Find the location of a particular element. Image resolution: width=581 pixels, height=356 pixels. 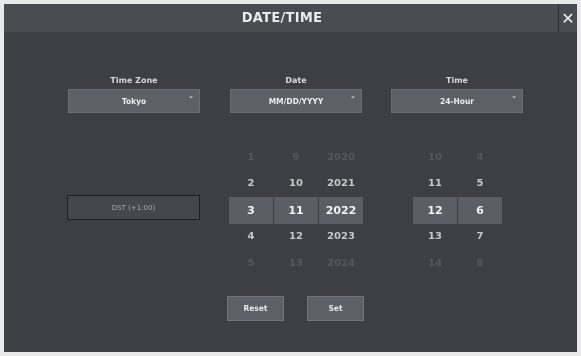

reset-label: Reset is located at coordinates (255, 308).